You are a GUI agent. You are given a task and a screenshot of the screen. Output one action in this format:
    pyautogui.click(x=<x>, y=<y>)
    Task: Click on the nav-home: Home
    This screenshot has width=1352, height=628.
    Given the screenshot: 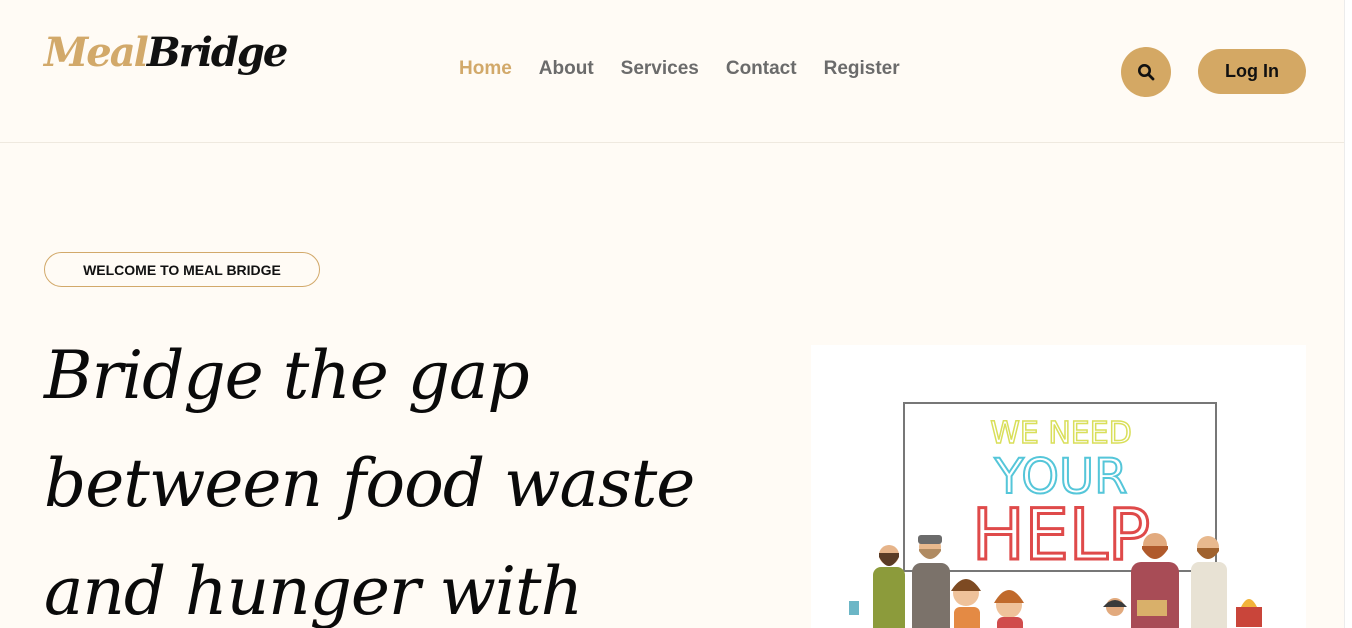 What is the action you would take?
    pyautogui.click(x=485, y=69)
    